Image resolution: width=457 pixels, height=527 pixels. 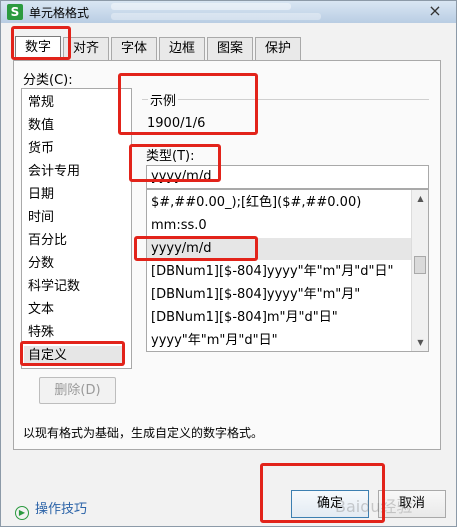 What do you see at coordinates (435, 11) in the screenshot?
I see `close-icon: ×` at bounding box center [435, 11].